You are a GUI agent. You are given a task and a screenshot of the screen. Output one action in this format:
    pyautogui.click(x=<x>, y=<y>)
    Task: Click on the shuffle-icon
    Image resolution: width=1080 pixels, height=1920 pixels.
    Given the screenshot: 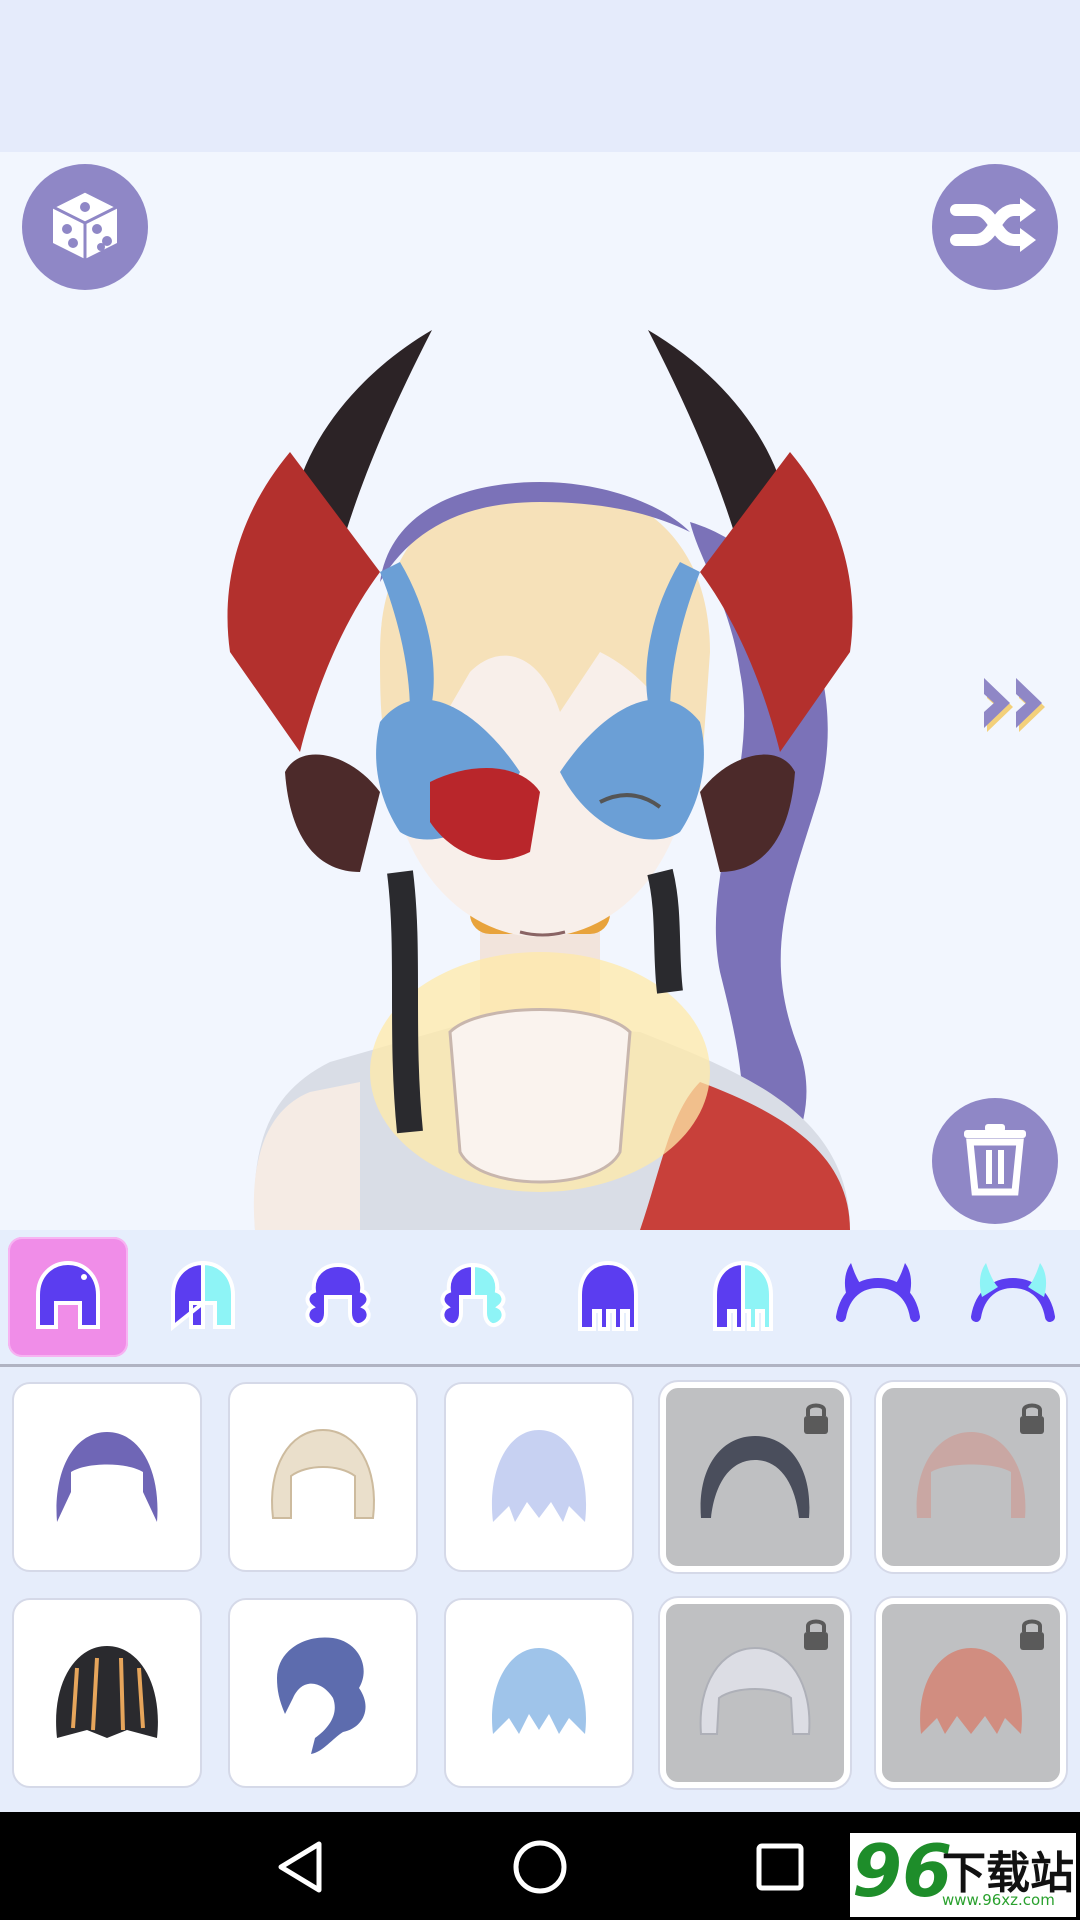 What is the action you would take?
    pyautogui.click(x=995, y=227)
    